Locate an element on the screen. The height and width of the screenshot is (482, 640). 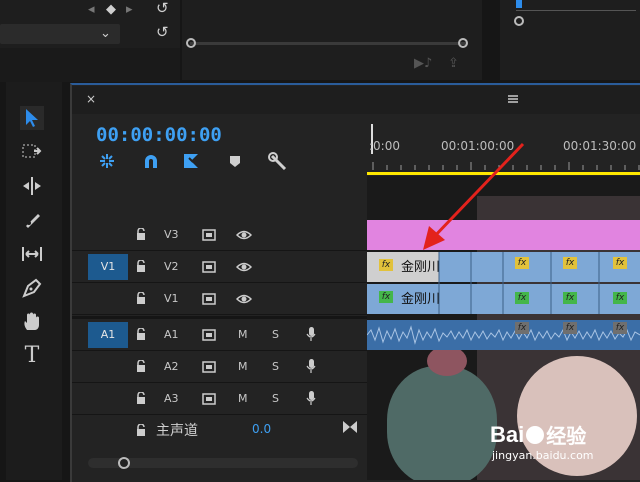
track-header-a1: A1 A1 M S is located at coordinates (219, 335).